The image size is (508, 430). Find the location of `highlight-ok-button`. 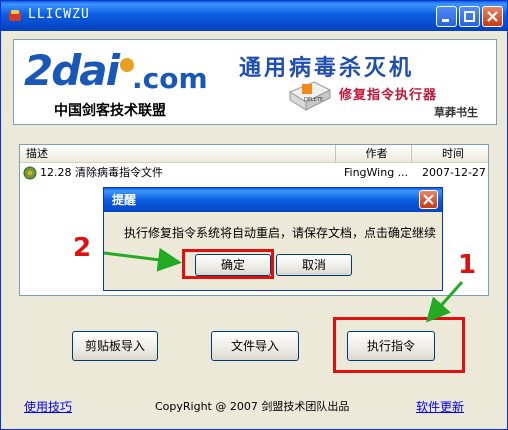

highlight-ok-button is located at coordinates (228, 264).